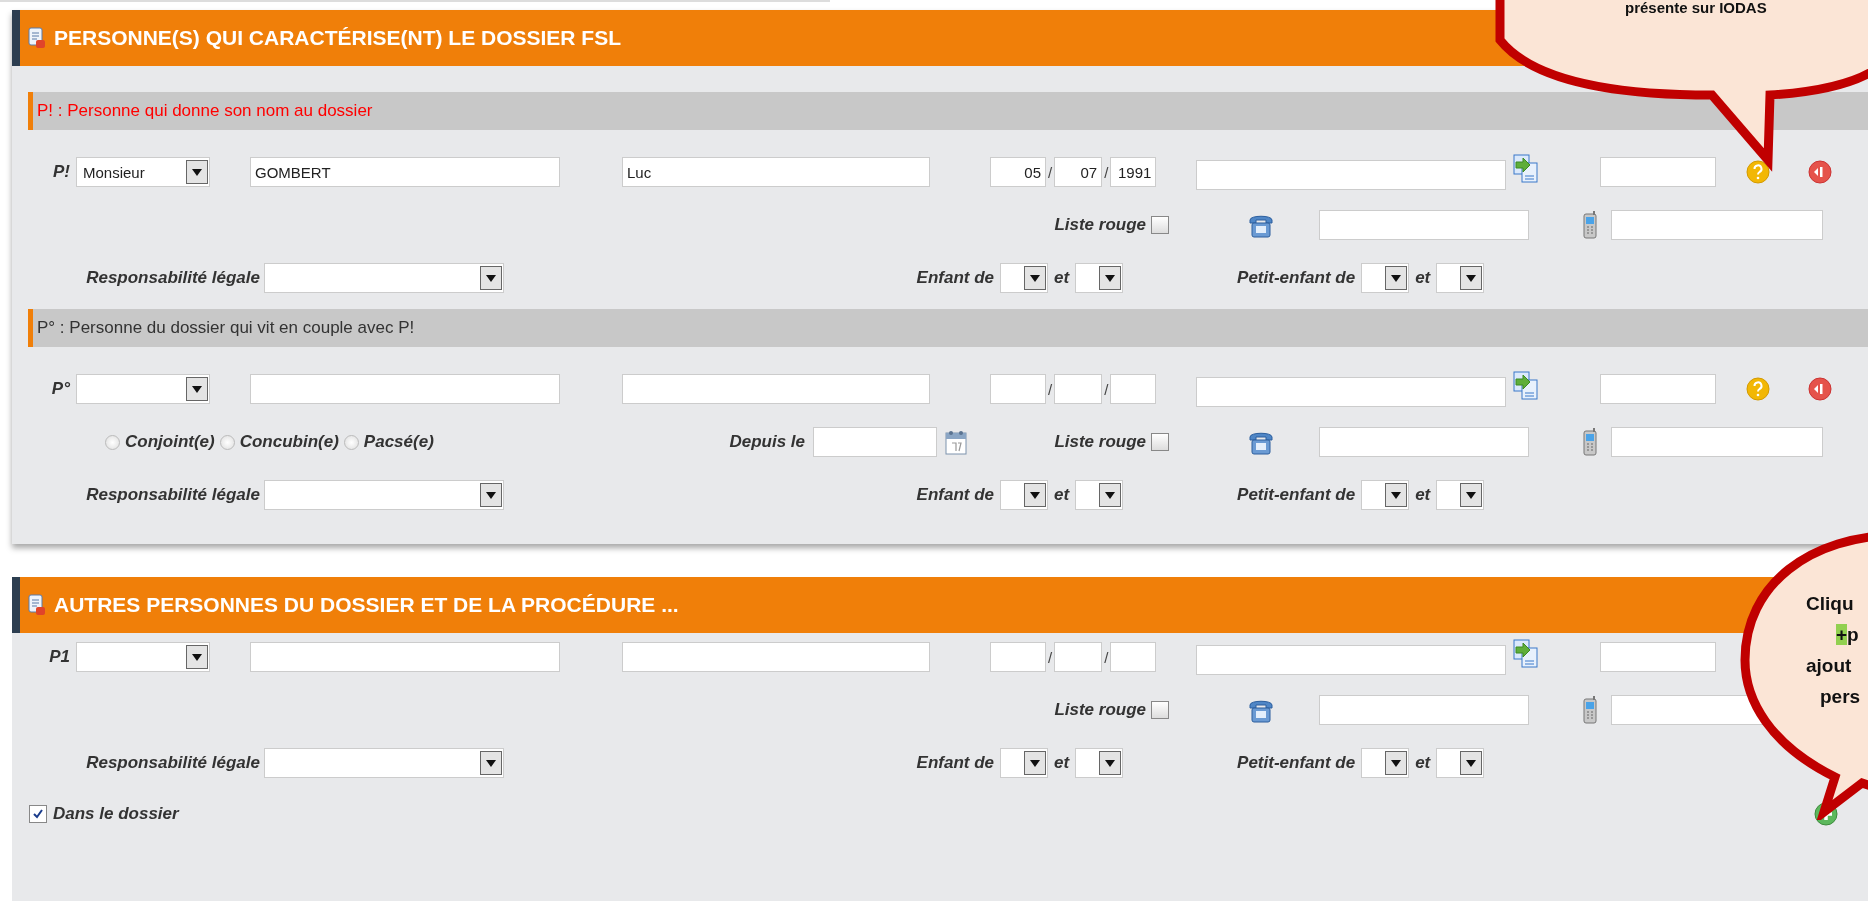  I want to click on field-label: P!, so click(61, 172).